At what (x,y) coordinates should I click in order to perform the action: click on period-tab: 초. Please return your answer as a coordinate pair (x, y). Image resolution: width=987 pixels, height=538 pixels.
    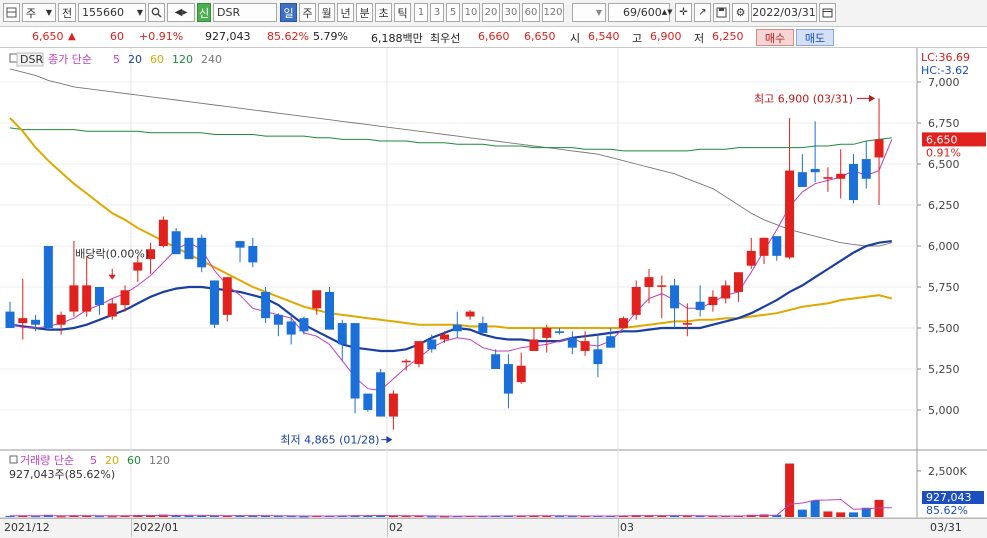
    Looking at the image, I should click on (383, 12).